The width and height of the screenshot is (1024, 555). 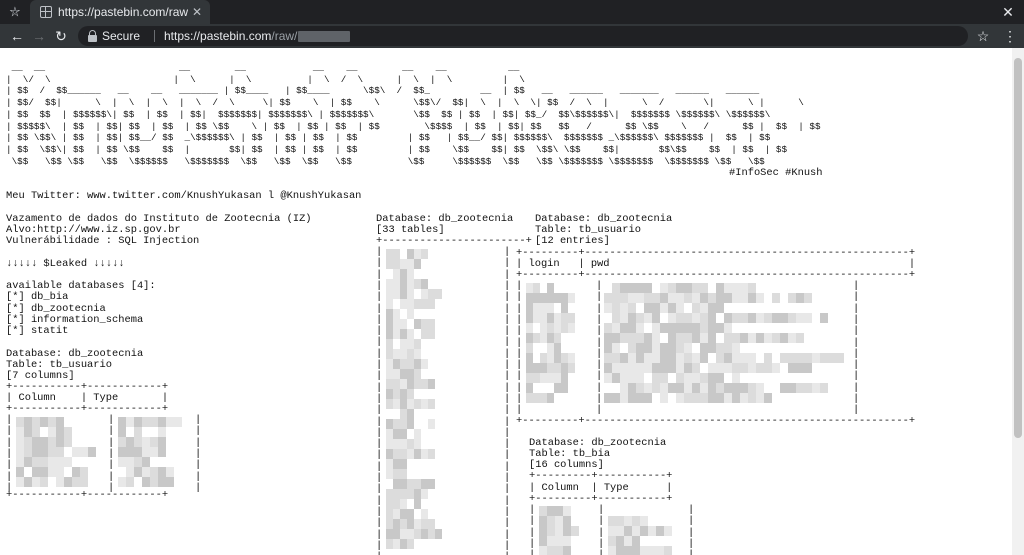 I want to click on close-icon: ✕, so click(x=197, y=12).